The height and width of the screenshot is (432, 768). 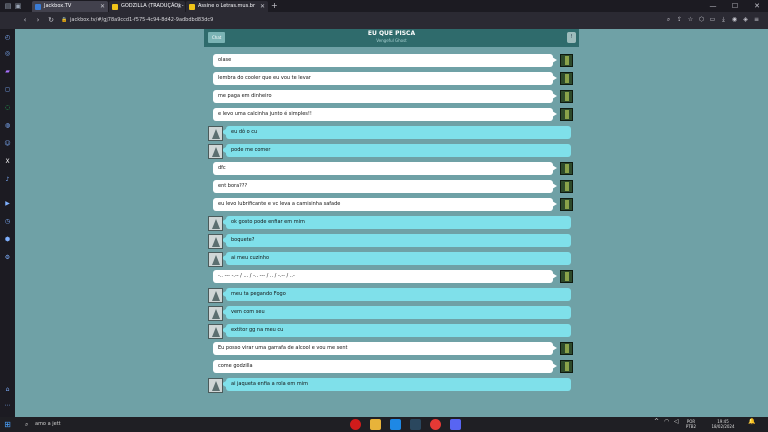 I want to click on clock: 19:45 18/02/2024, so click(x=723, y=424).